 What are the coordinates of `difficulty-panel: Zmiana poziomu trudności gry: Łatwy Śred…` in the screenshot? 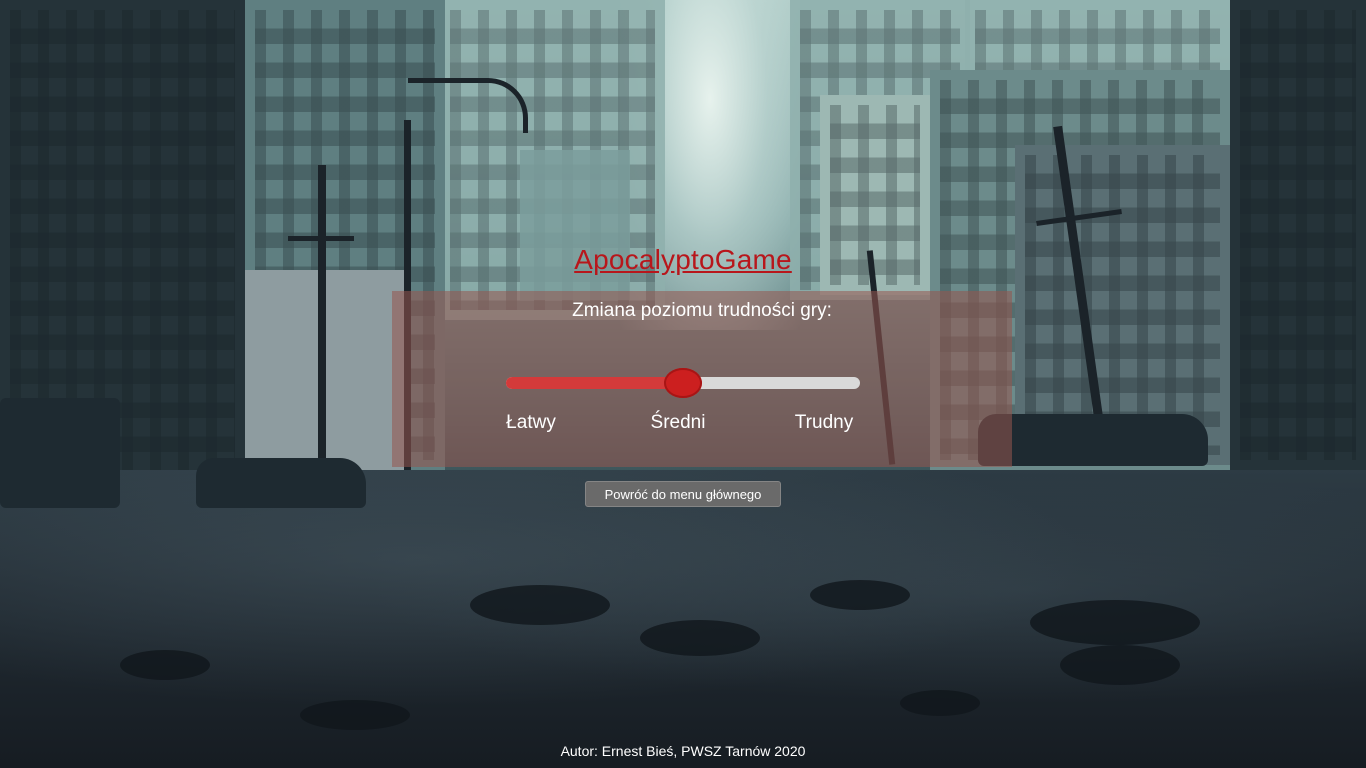 It's located at (702, 379).